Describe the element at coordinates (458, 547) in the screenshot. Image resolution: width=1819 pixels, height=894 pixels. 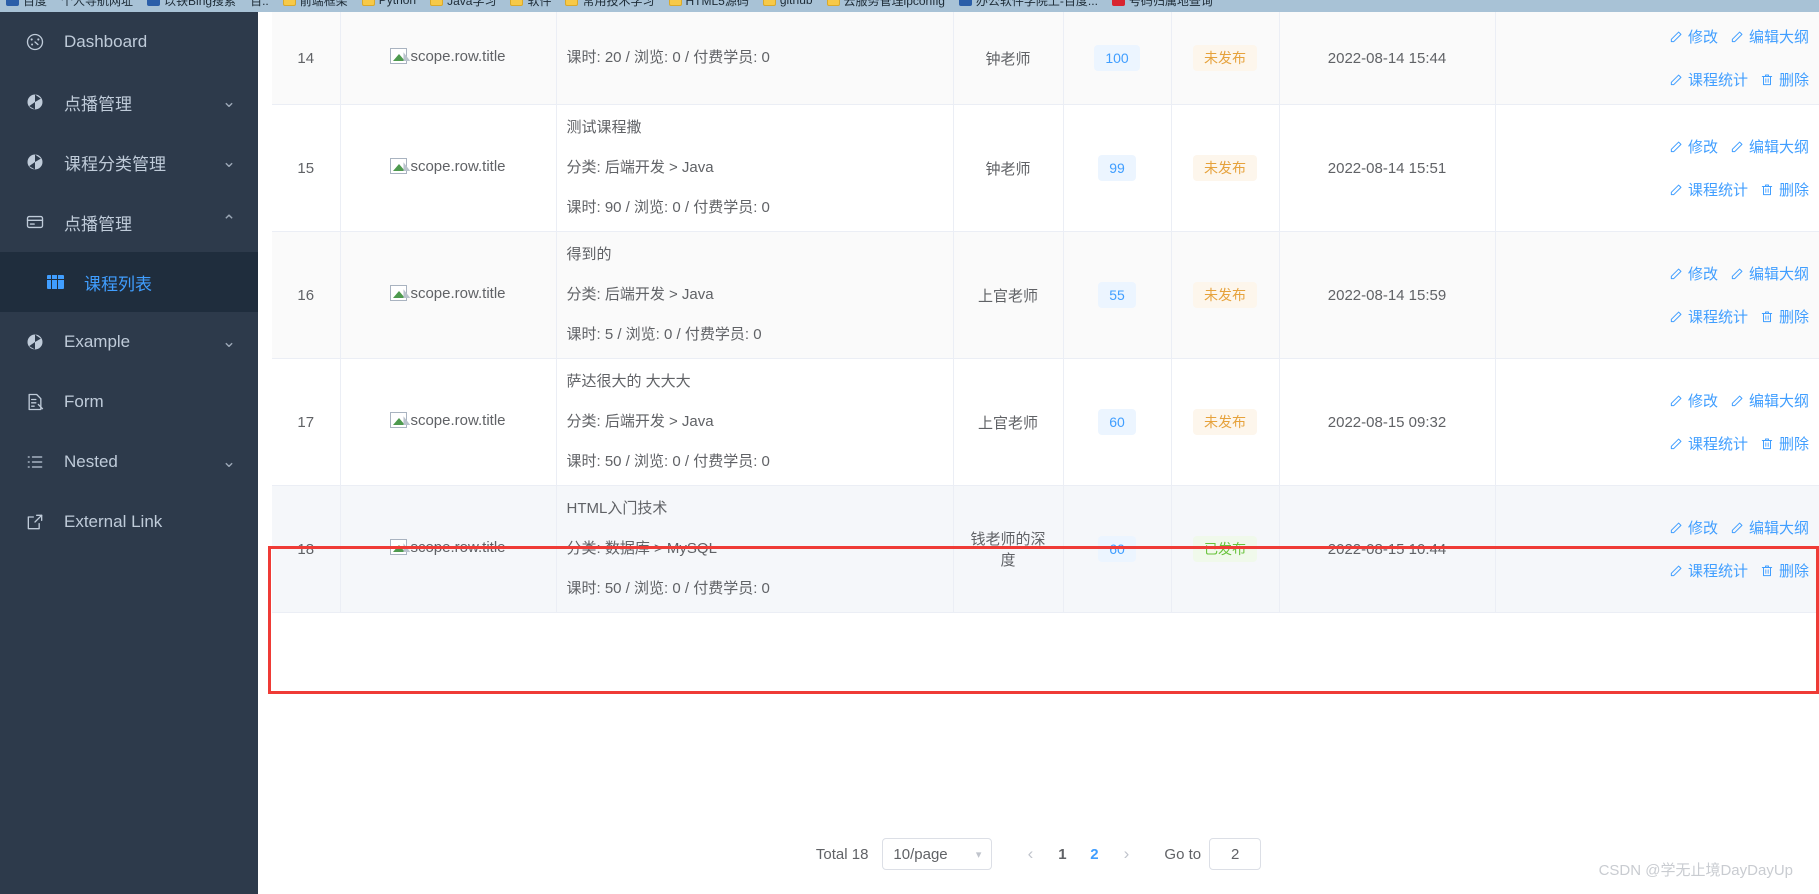
I see `cover-alt-text: scope.row.title` at that location.